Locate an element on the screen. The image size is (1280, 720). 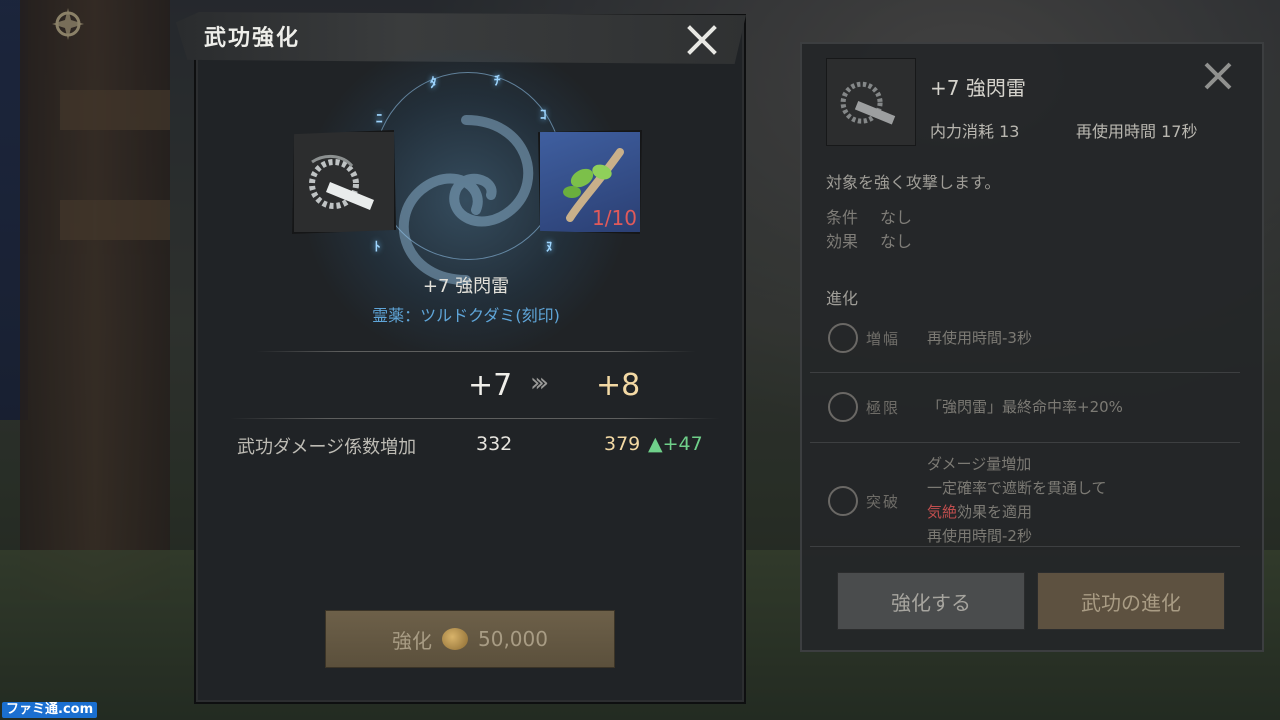
evolution-text: 「強閃雷」最終命中率+20% is located at coordinates (1025, 407).